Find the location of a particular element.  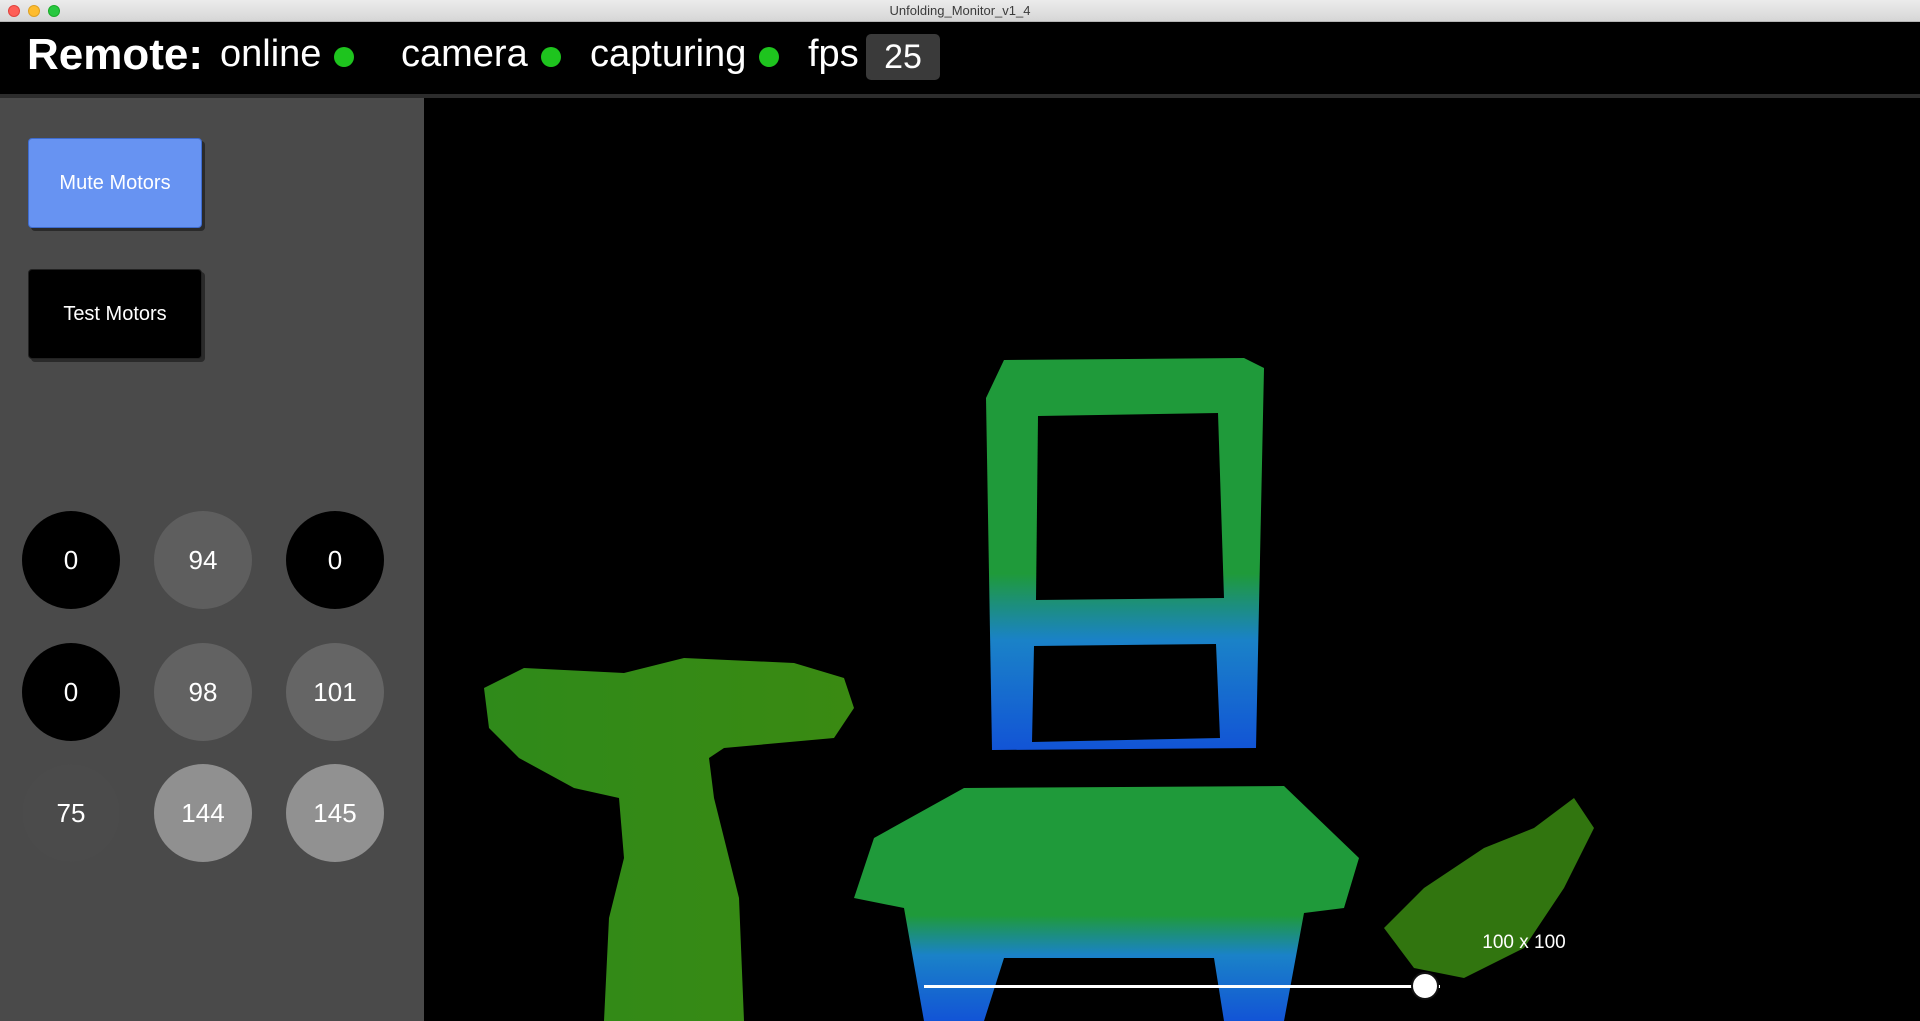

motor-value-7: 75 is located at coordinates (71, 813).